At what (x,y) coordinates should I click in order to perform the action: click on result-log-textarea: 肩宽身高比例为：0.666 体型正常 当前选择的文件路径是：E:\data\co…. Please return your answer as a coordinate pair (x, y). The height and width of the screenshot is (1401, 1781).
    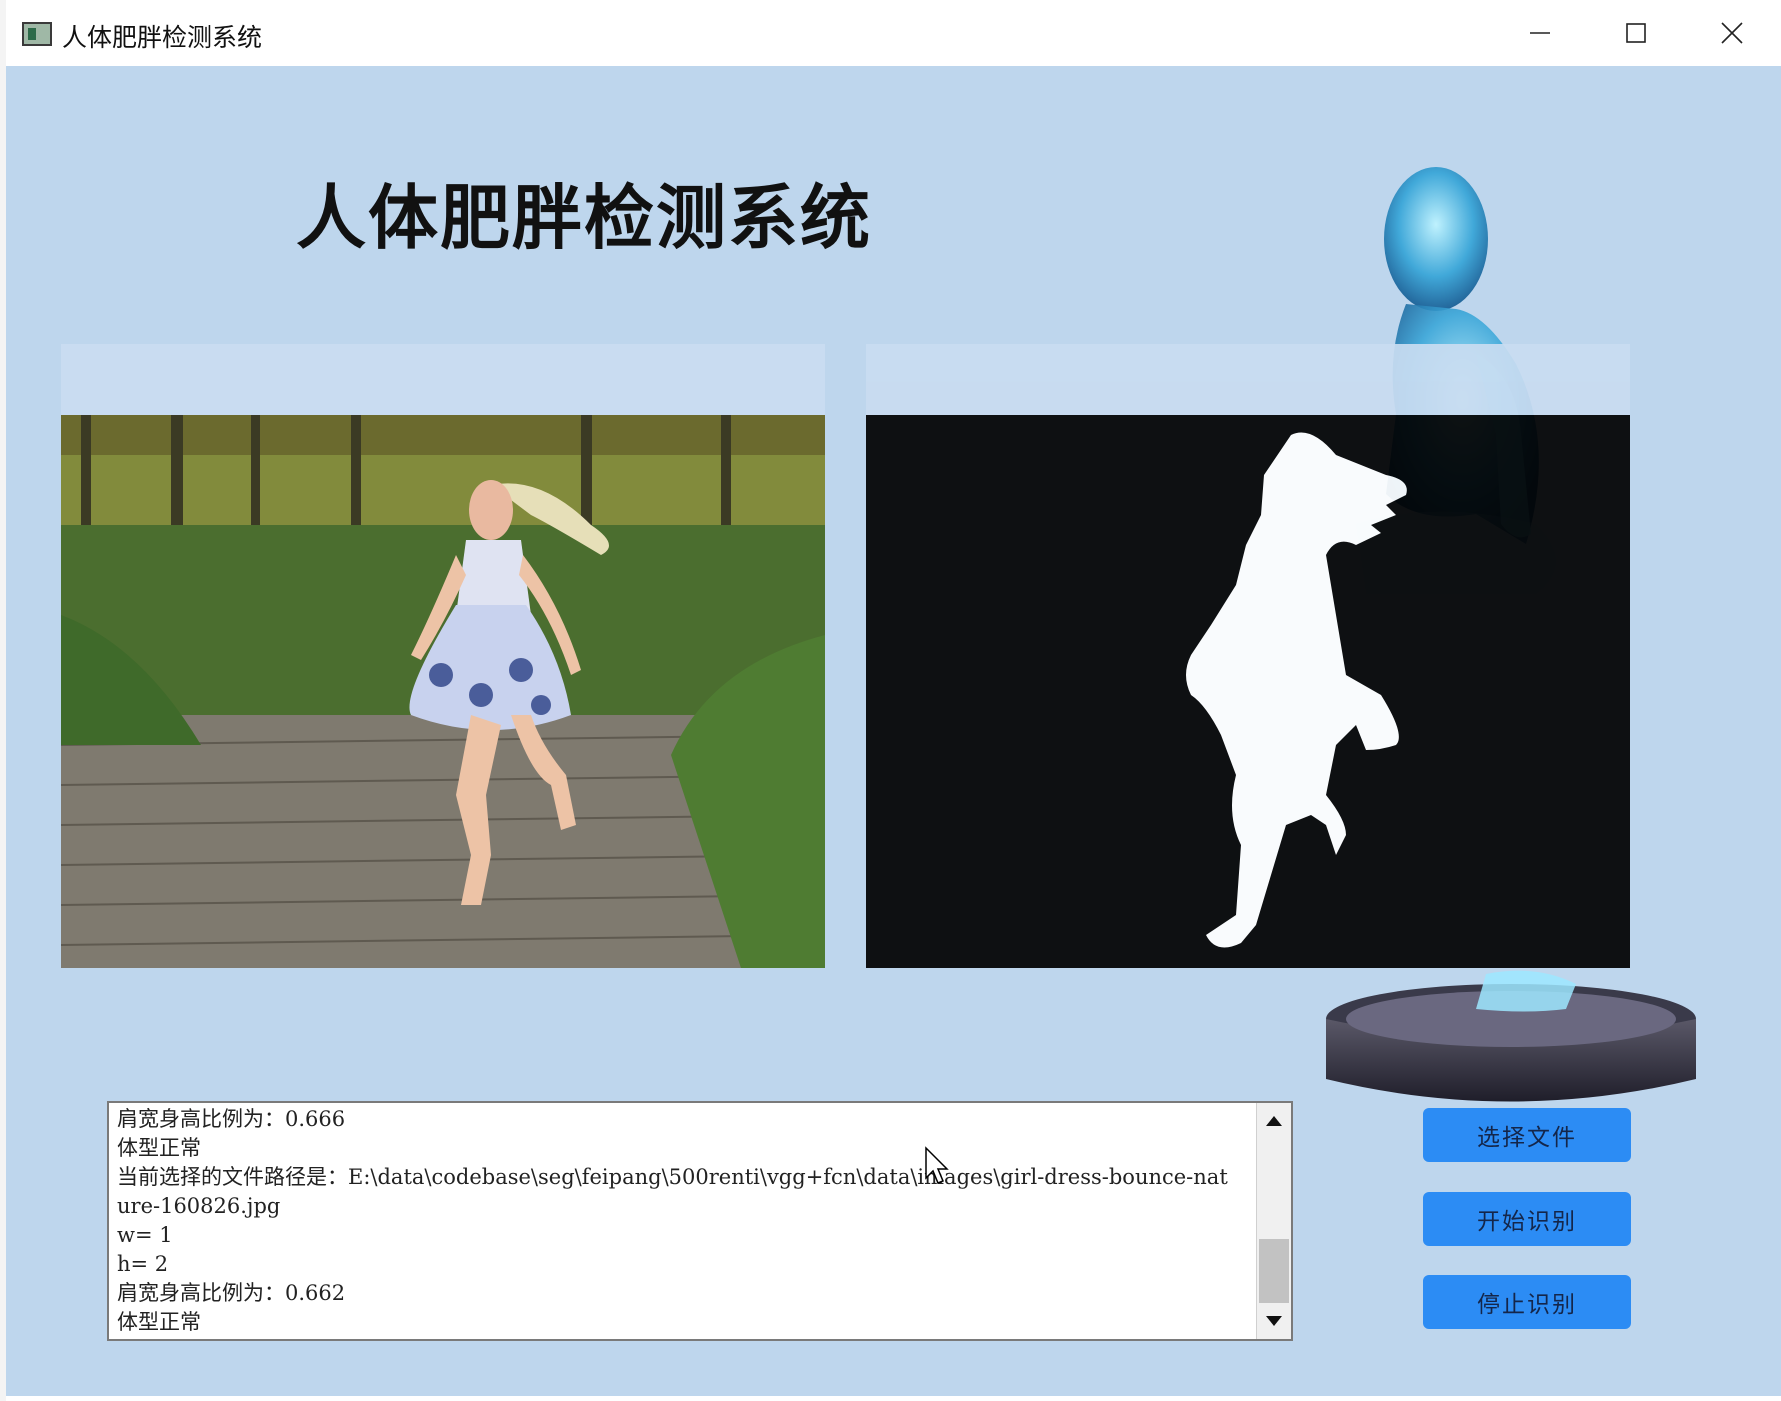
    Looking at the image, I should click on (700, 1221).